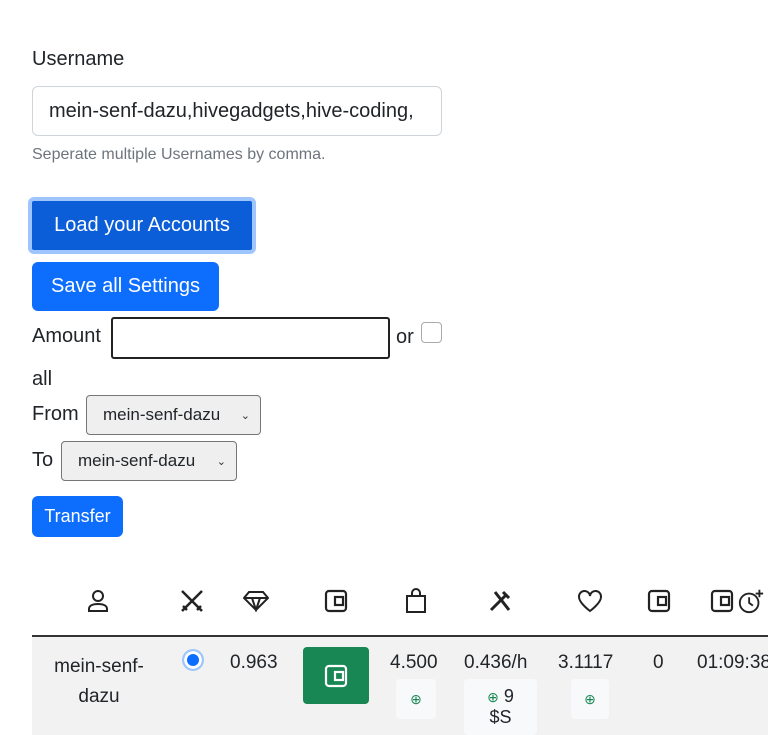 The width and height of the screenshot is (768, 735). I want to click on username-input: mein-senf-dazu,hivegadgets,hive-coding,, so click(237, 111).